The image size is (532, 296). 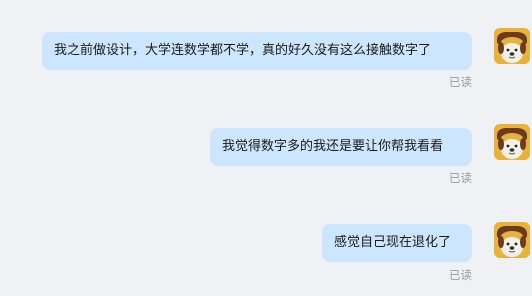 I want to click on message-text: 感觉自己现在退化了, so click(x=393, y=242).